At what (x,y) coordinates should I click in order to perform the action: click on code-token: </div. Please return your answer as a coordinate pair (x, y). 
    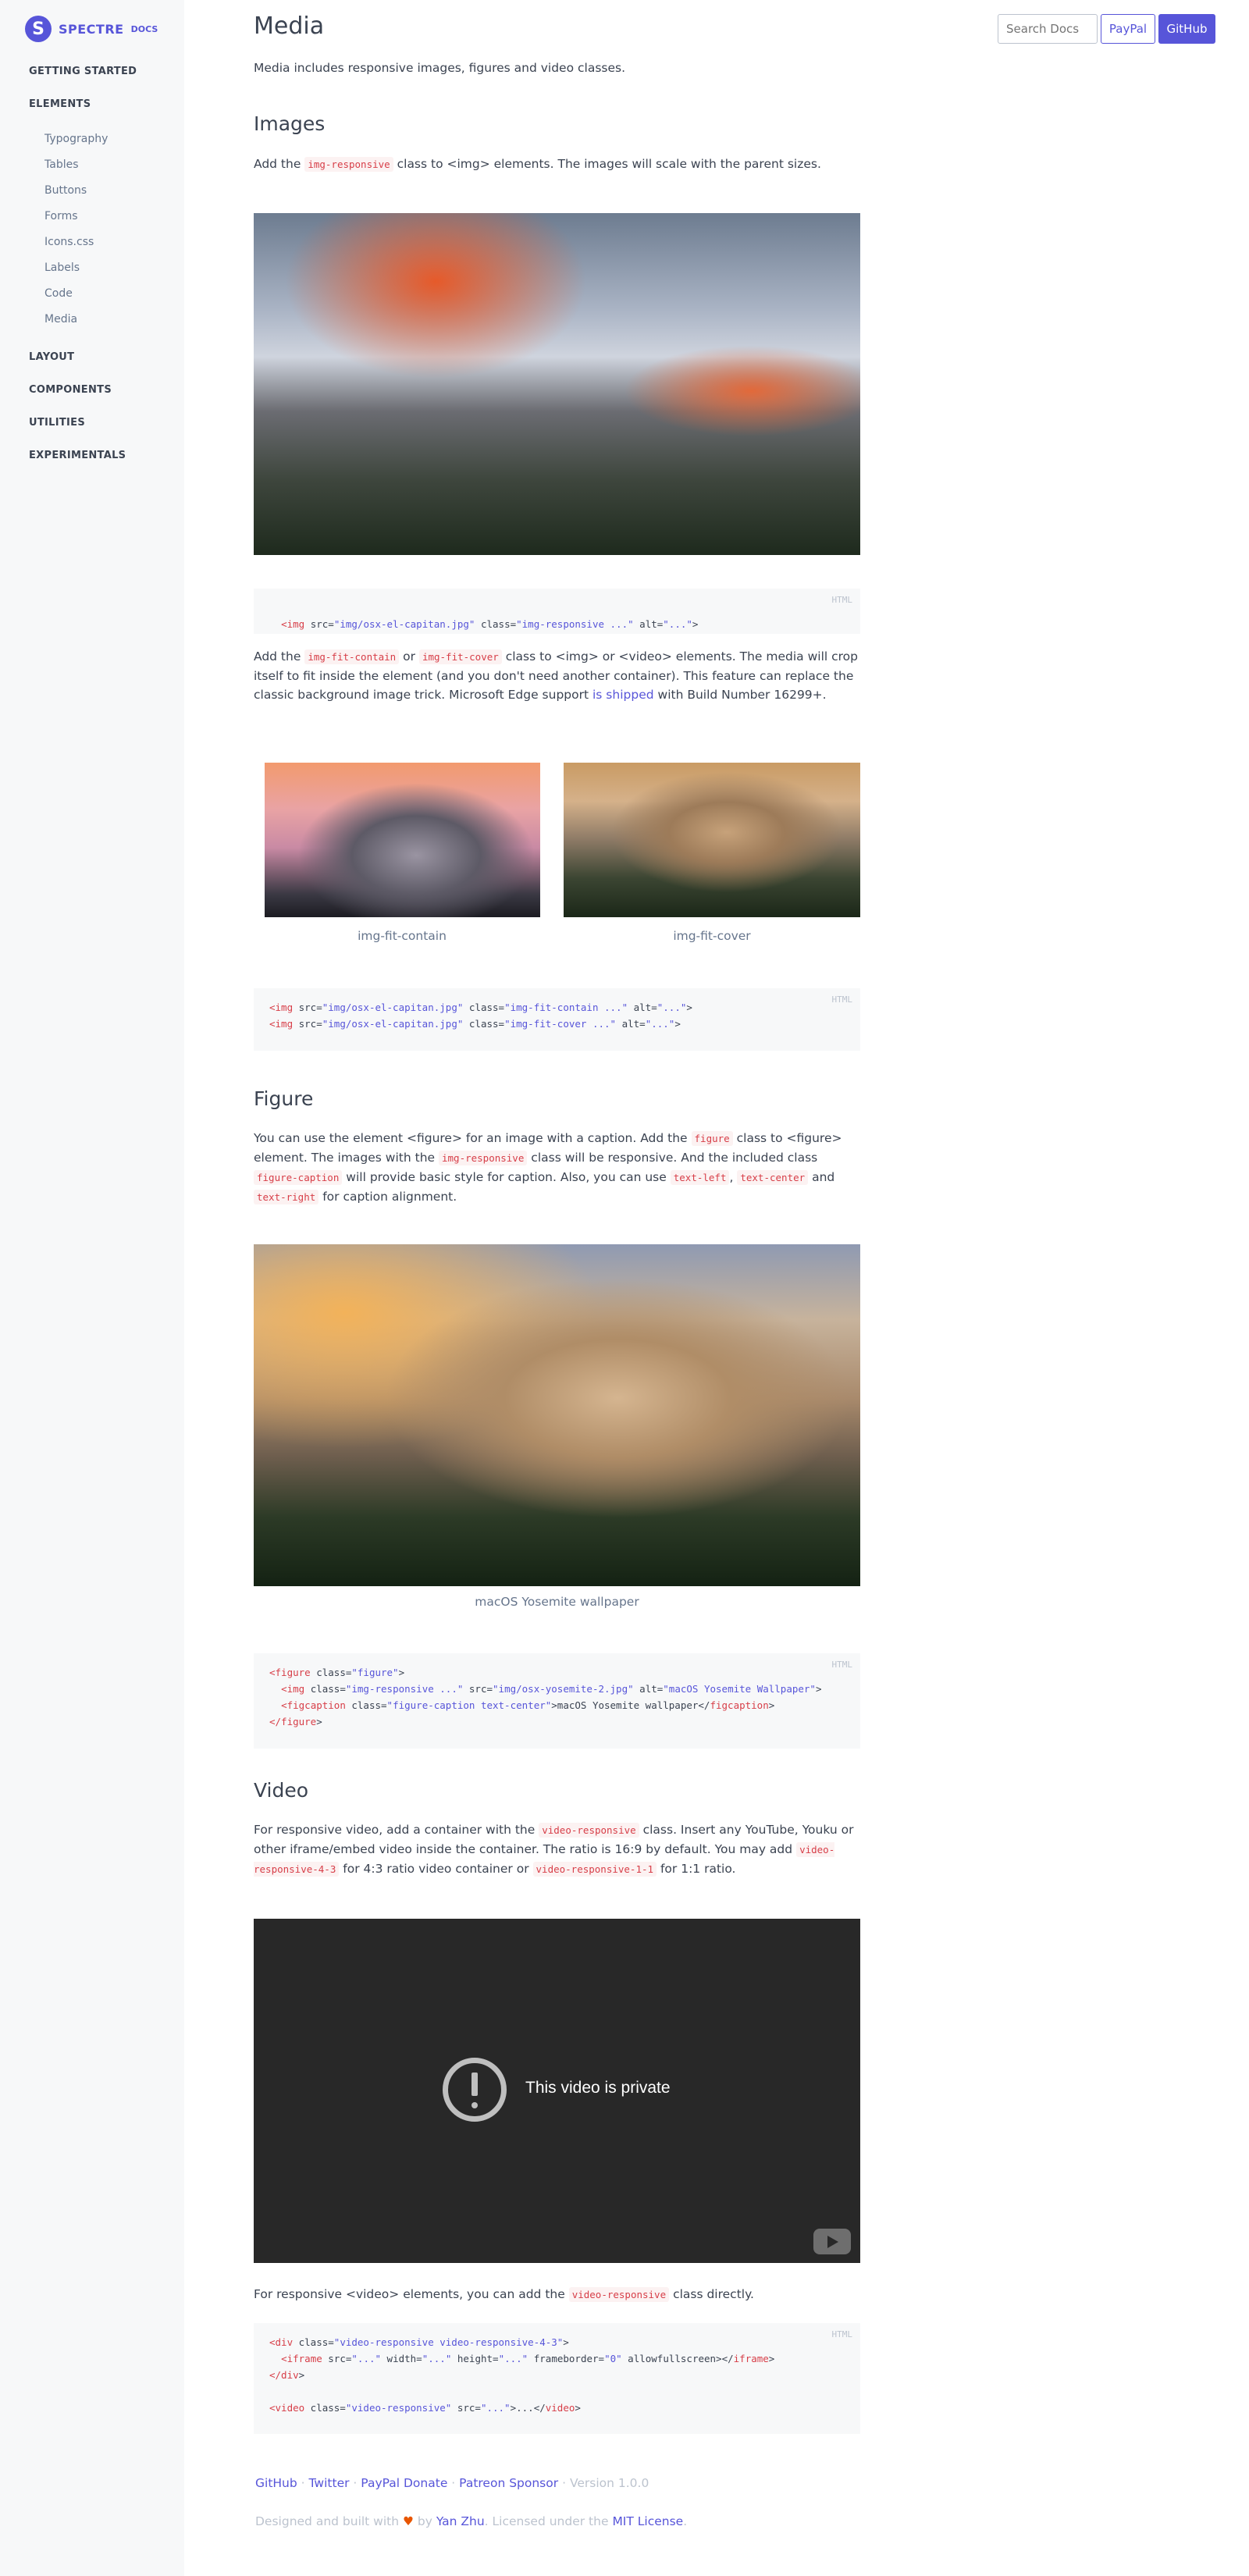
    Looking at the image, I should click on (284, 2375).